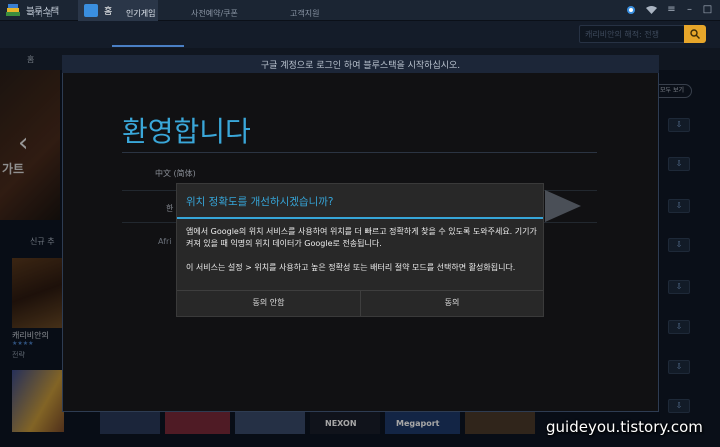  Describe the element at coordinates (91, 10) in the screenshot. I see `home-icon` at that location.